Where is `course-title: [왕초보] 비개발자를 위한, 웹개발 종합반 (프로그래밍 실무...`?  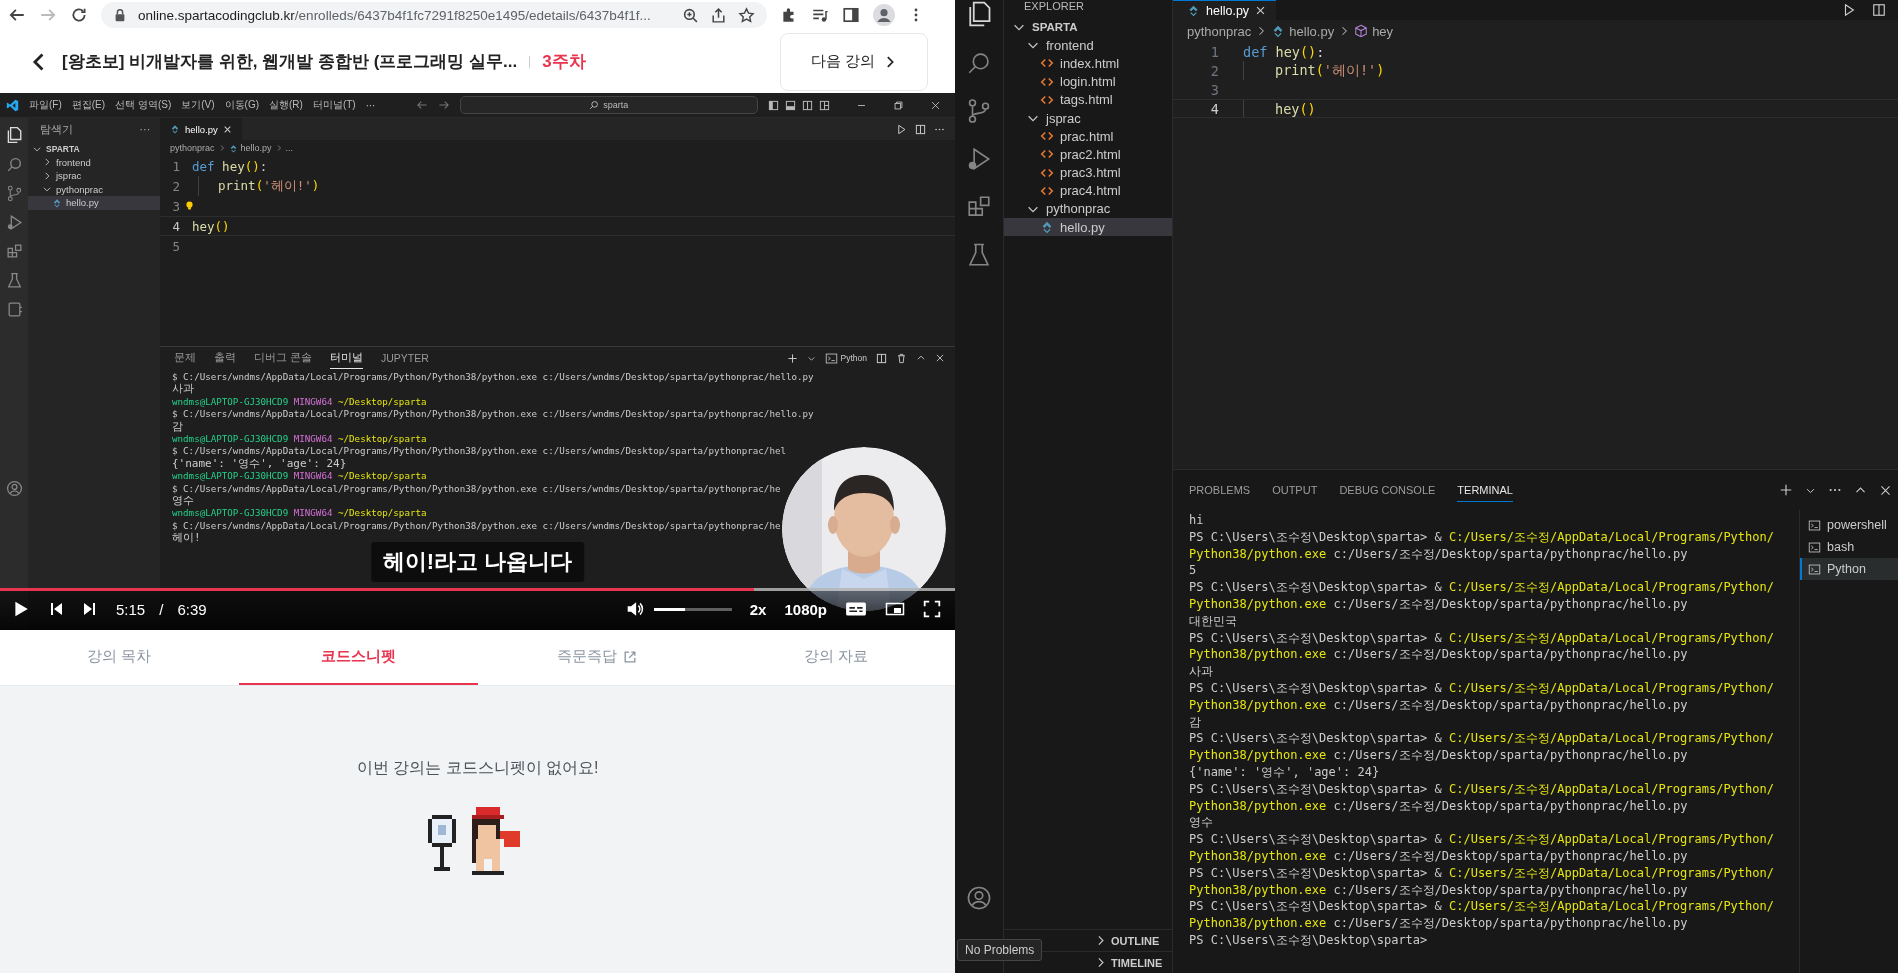
course-title: [왕초보] 비개발자를 위한, 웹개발 종합반 (프로그래밍 실무... is located at coordinates (290, 62).